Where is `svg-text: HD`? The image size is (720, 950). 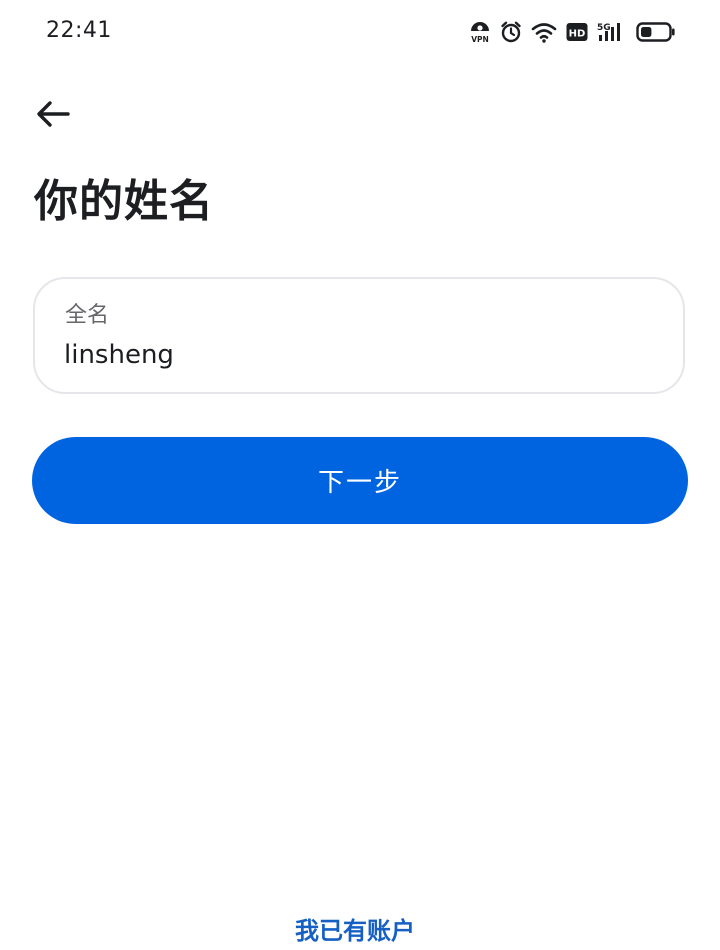
svg-text: HD is located at coordinates (577, 34).